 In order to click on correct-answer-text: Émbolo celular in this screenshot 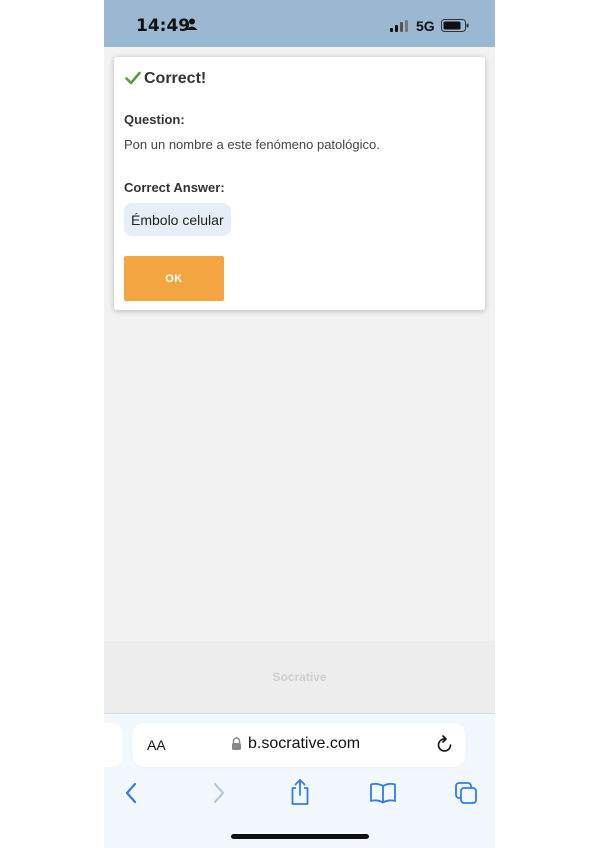, I will do `click(177, 219)`.